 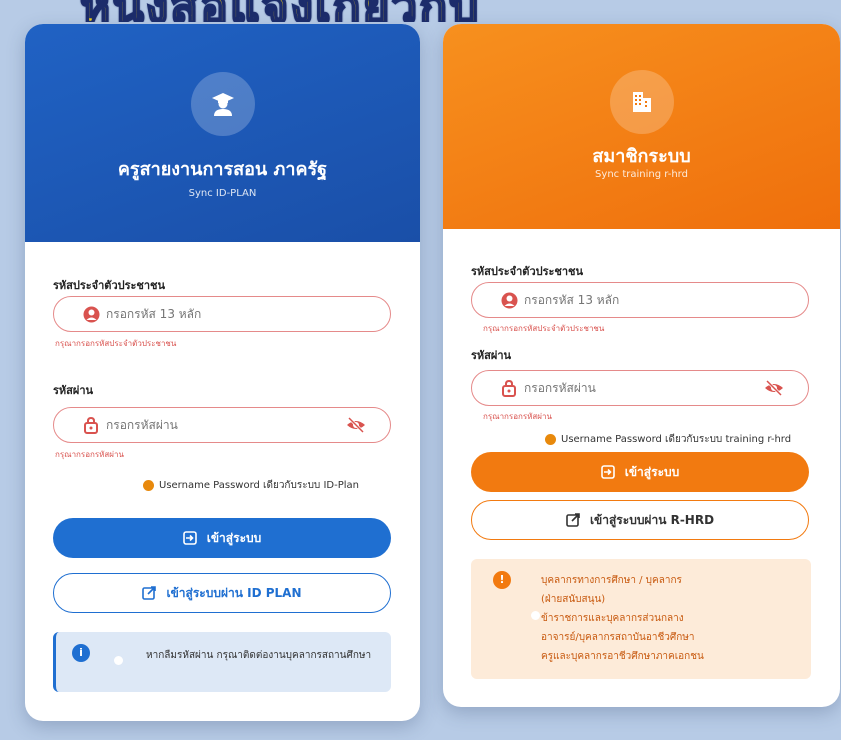 I want to click on info-note: Username Password เดียวกับระบบ ID-Plan, so click(x=251, y=485).